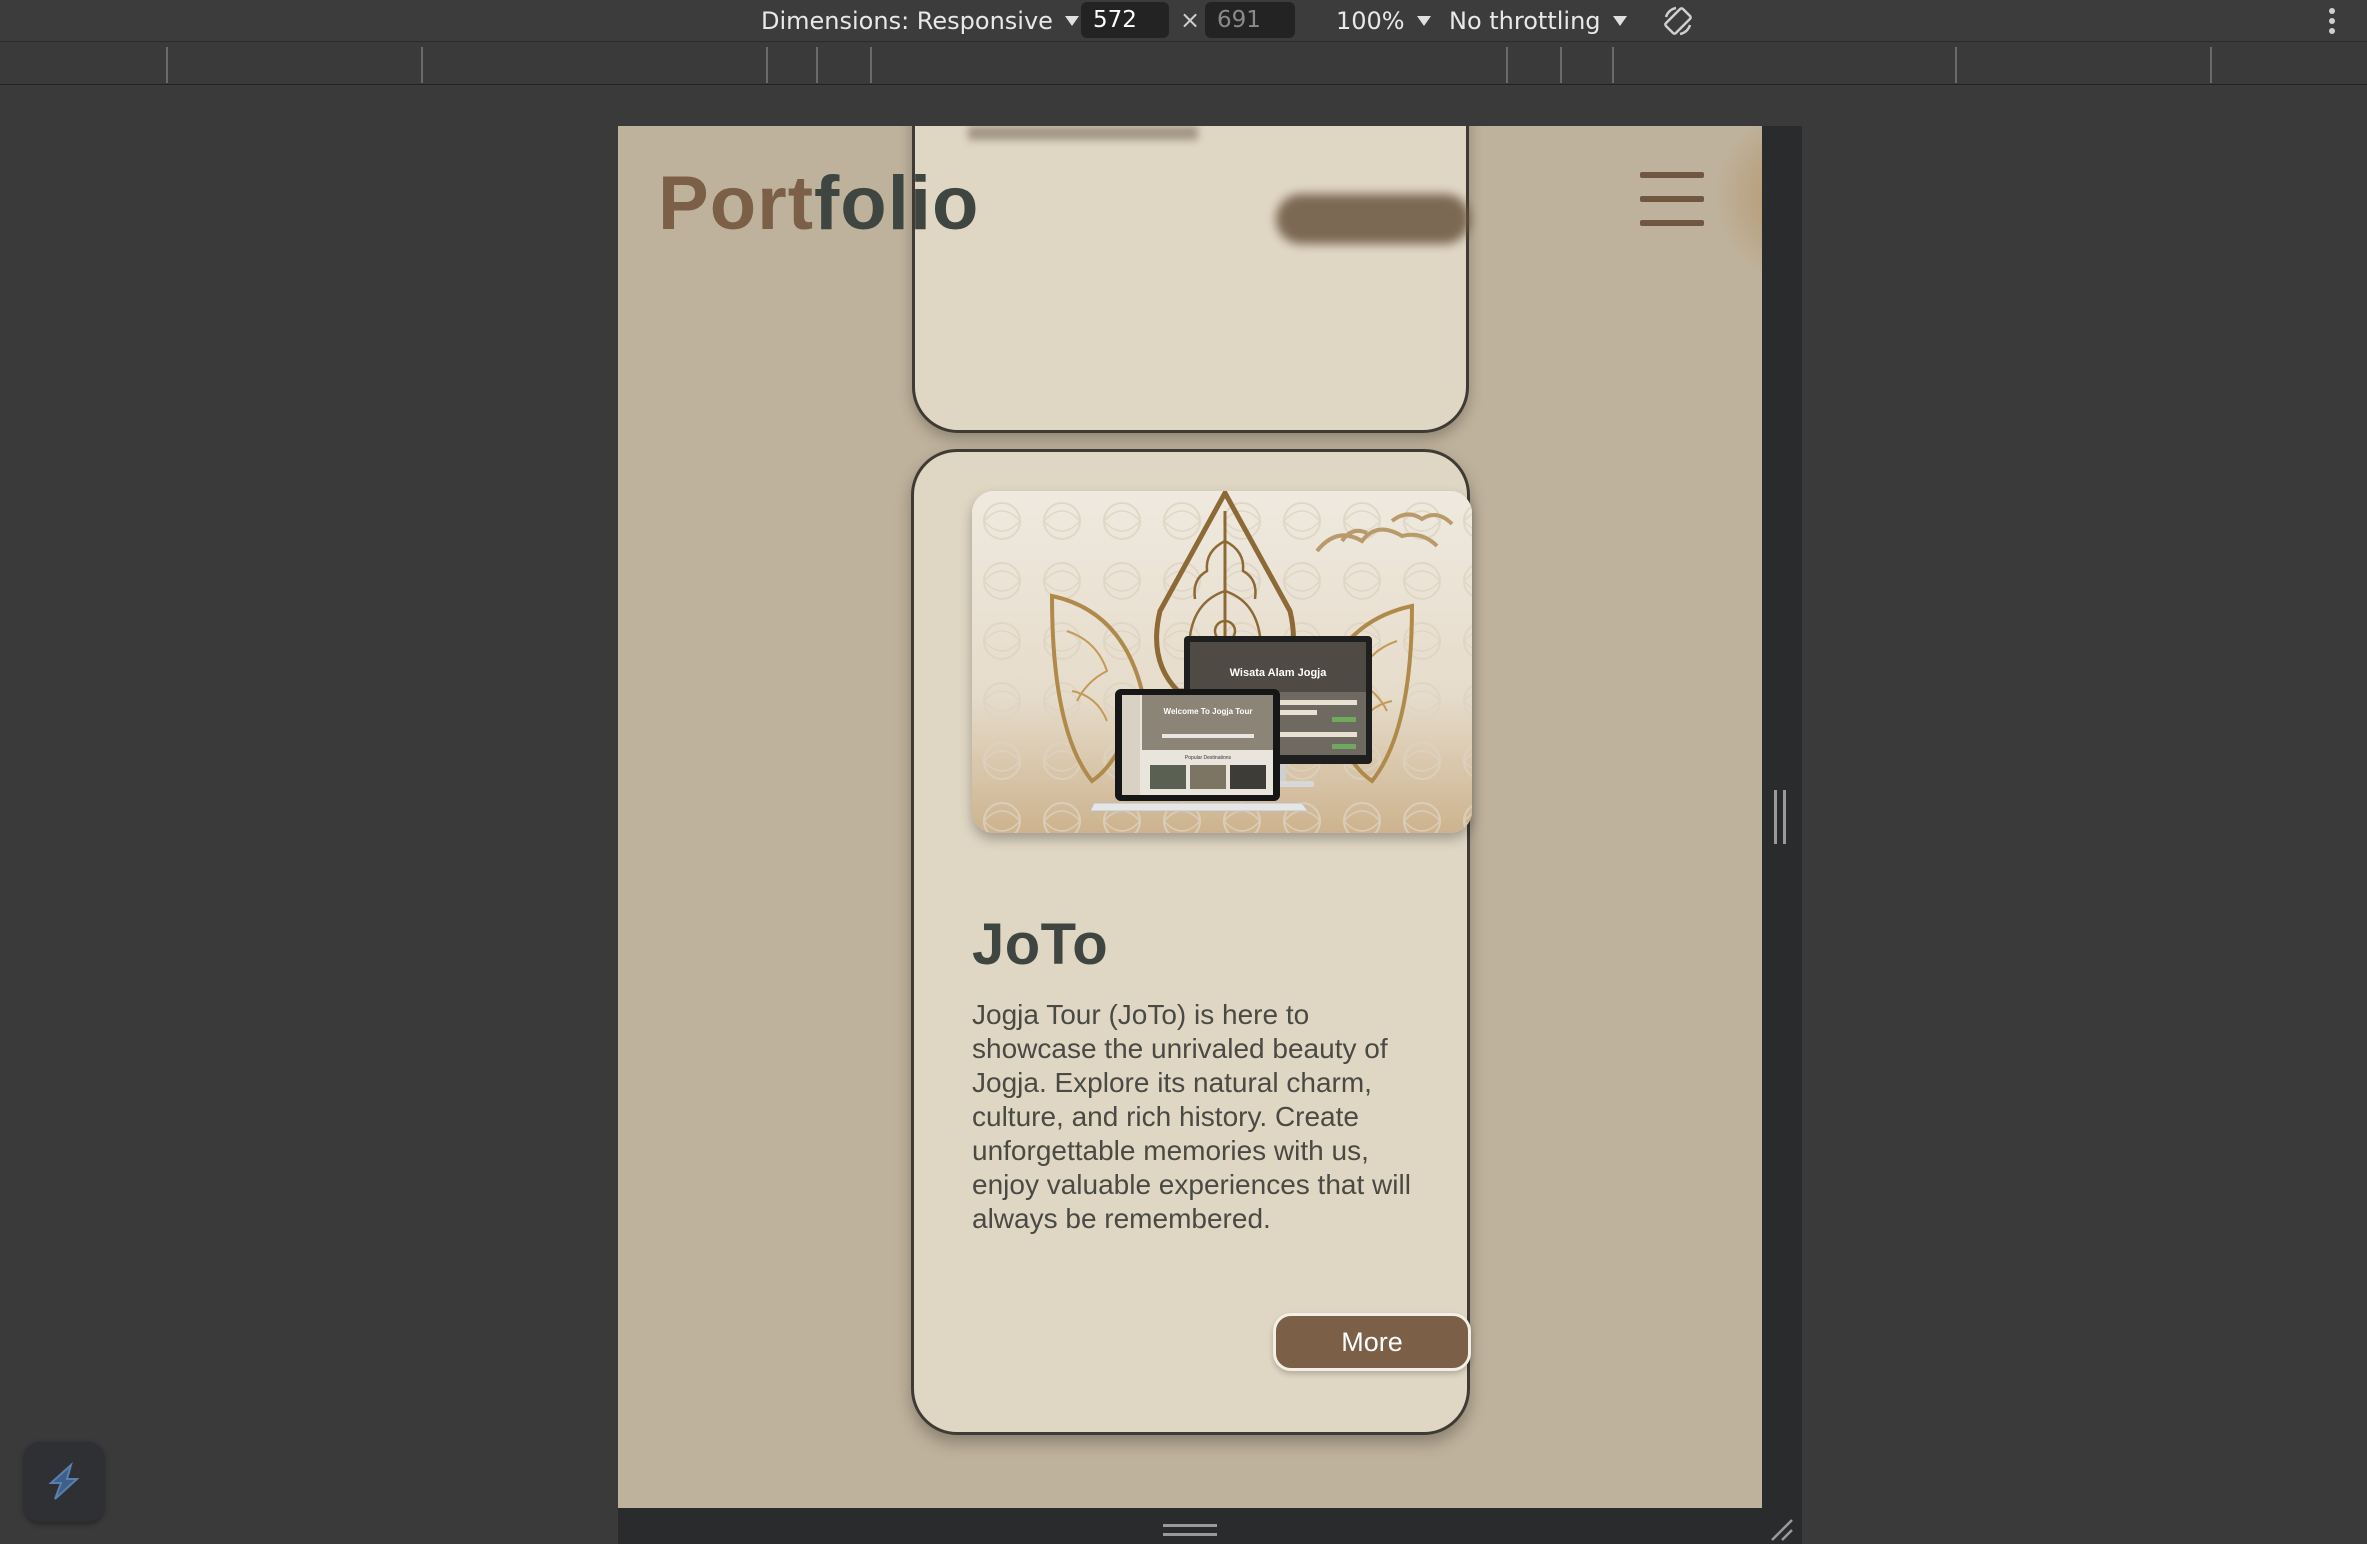  I want to click on extension-icon, so click(64, 1480).